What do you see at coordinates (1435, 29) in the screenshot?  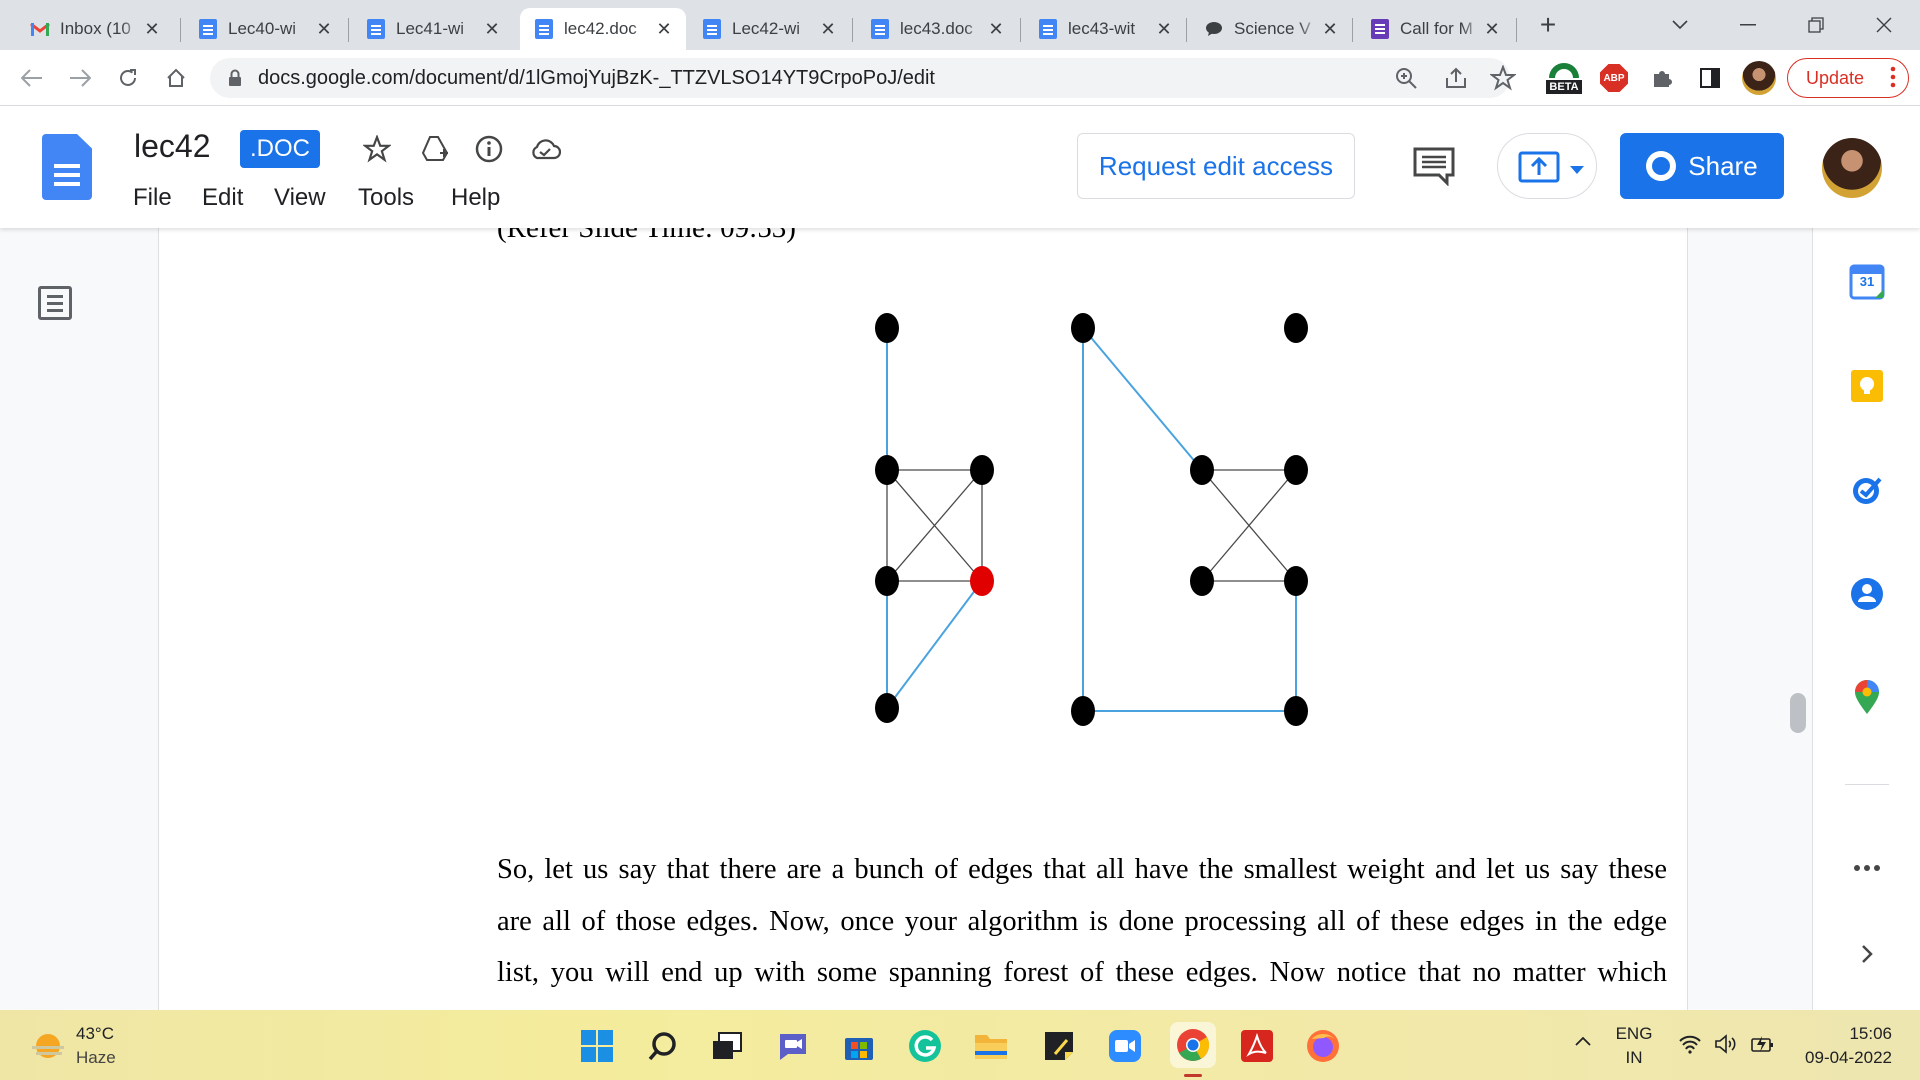 I see `tab-call-for: Call for M ✕` at bounding box center [1435, 29].